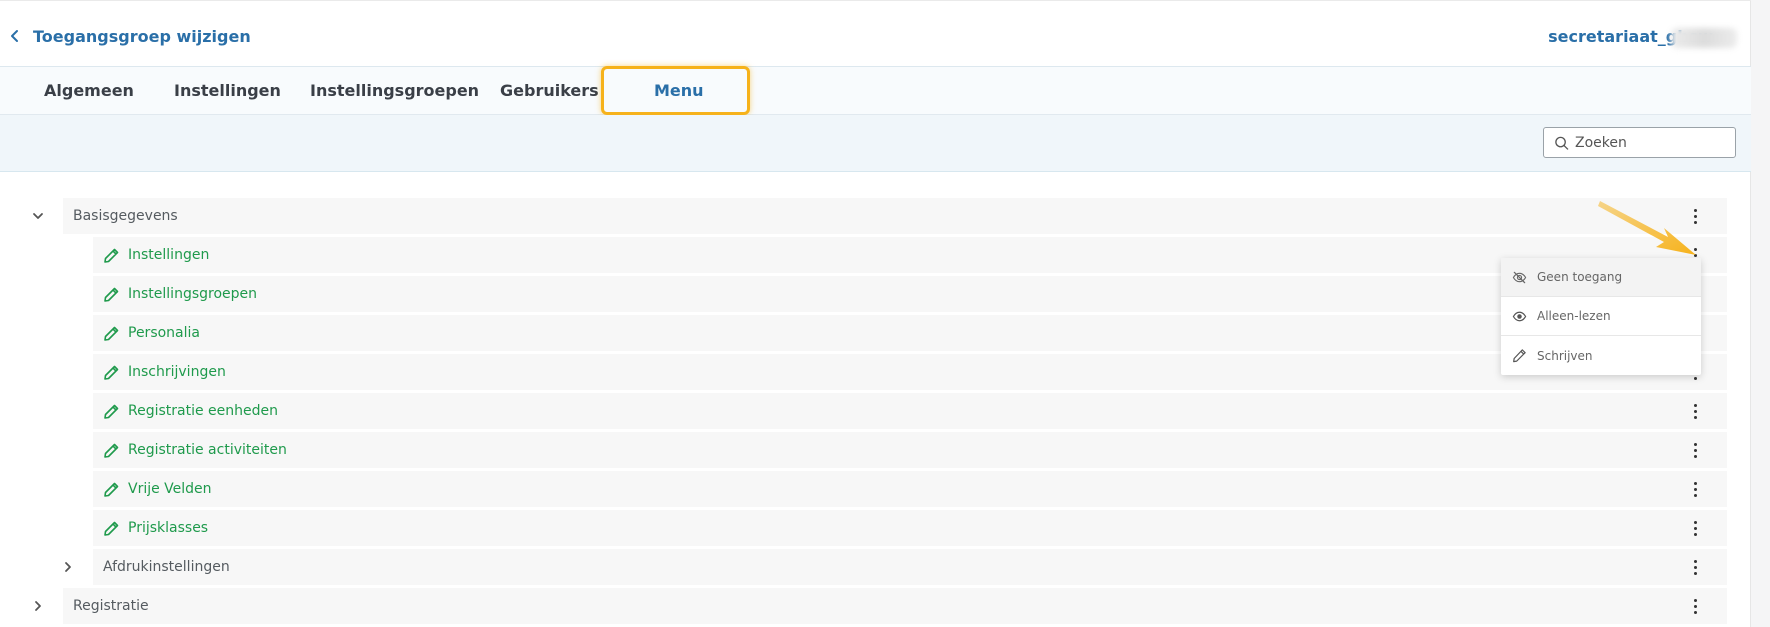 This screenshot has width=1770, height=627. I want to click on annotation-arrow-icon, so click(1647, 228).